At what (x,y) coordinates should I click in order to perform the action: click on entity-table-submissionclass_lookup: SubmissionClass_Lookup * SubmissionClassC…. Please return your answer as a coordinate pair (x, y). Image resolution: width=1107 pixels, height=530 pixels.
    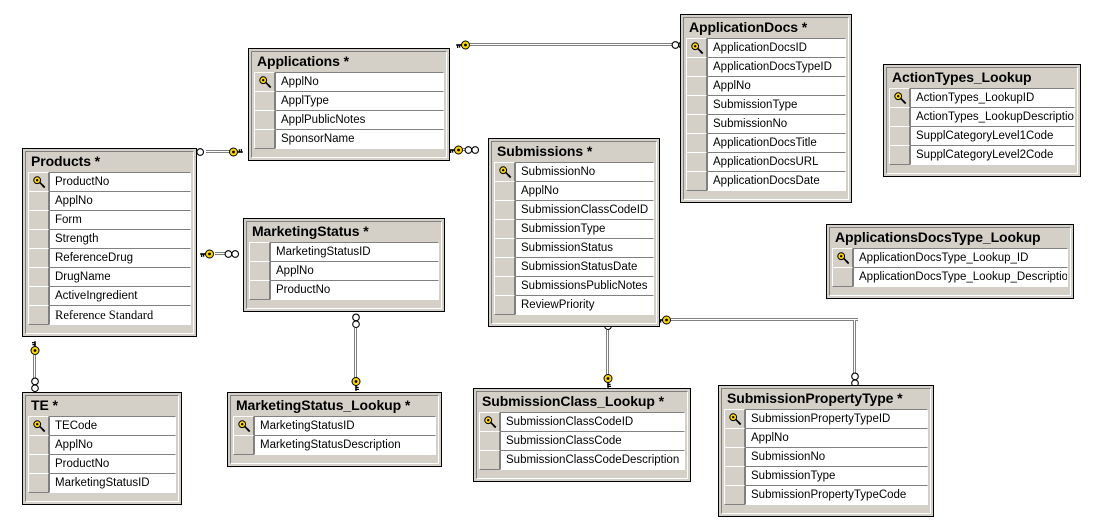
    Looking at the image, I should click on (582, 435).